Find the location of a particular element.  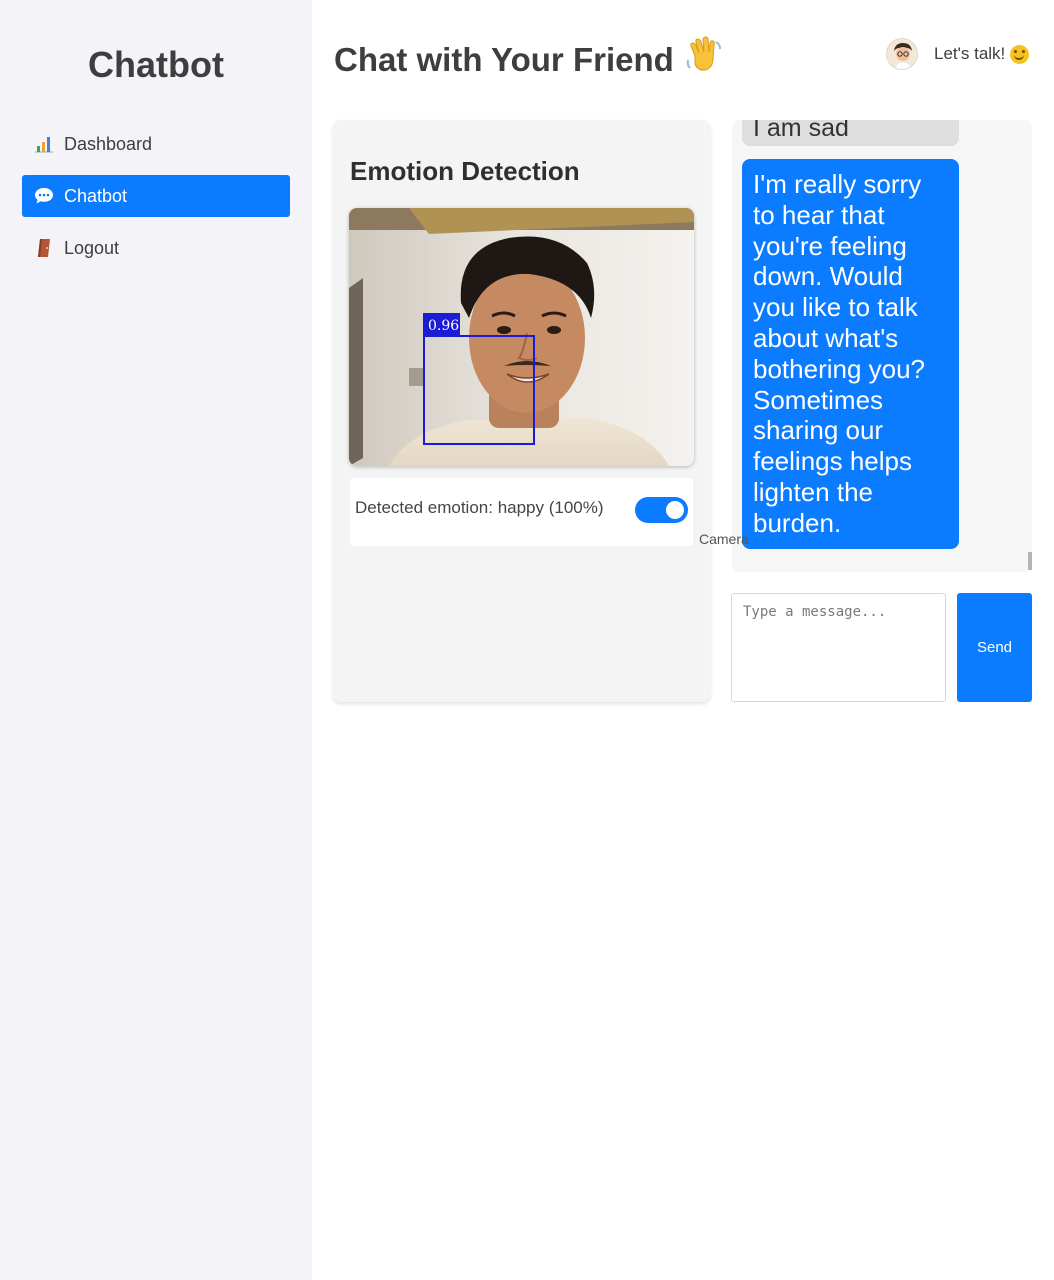

detected-emotion-text: Detected emotion: happy (100%) is located at coordinates (479, 507).